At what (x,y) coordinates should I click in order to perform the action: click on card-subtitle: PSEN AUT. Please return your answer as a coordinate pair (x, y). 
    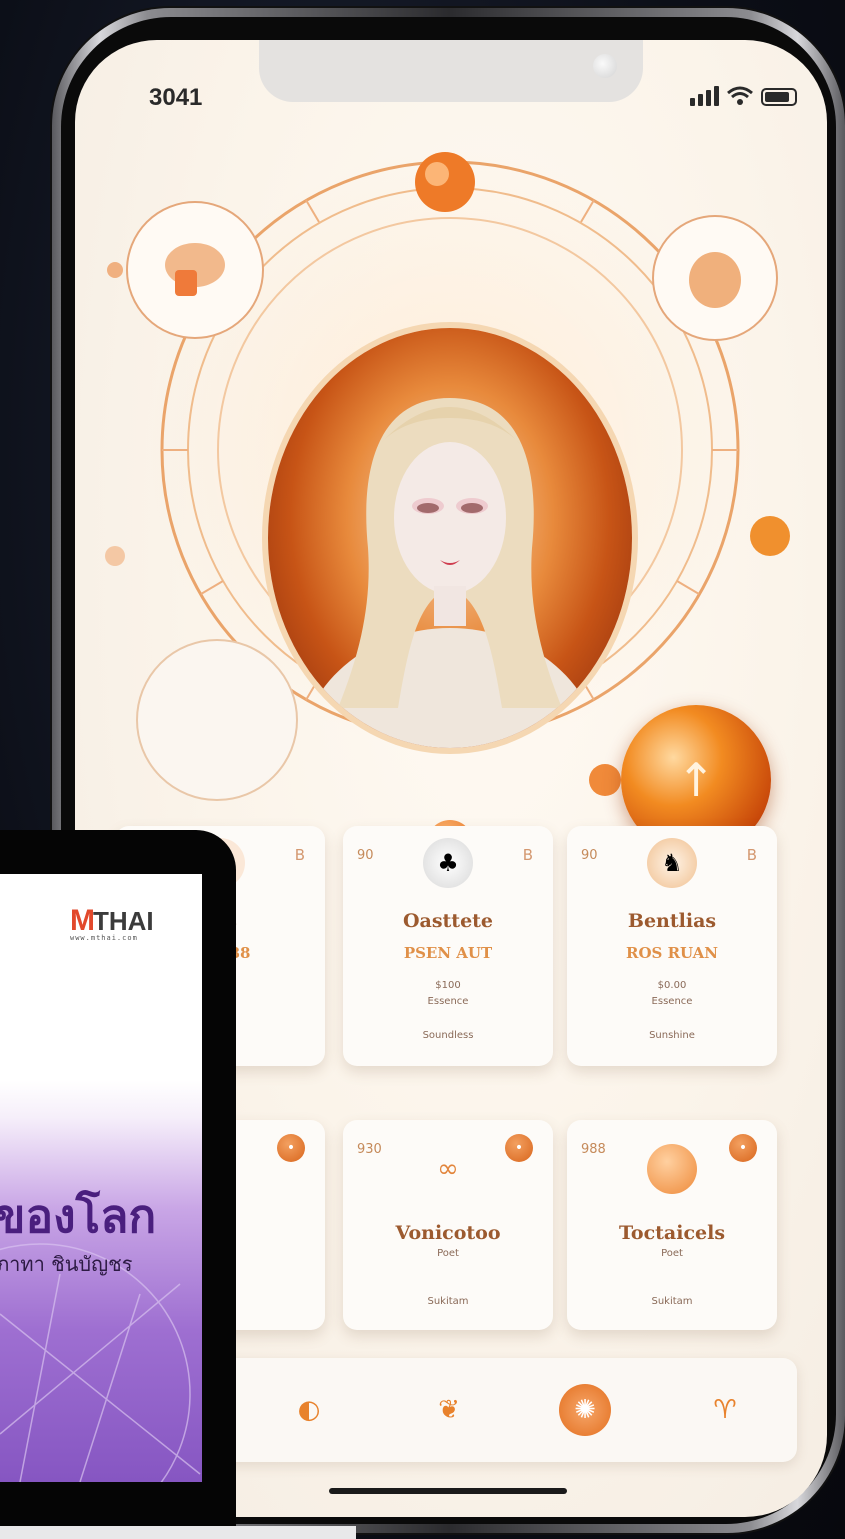
    Looking at the image, I should click on (448, 953).